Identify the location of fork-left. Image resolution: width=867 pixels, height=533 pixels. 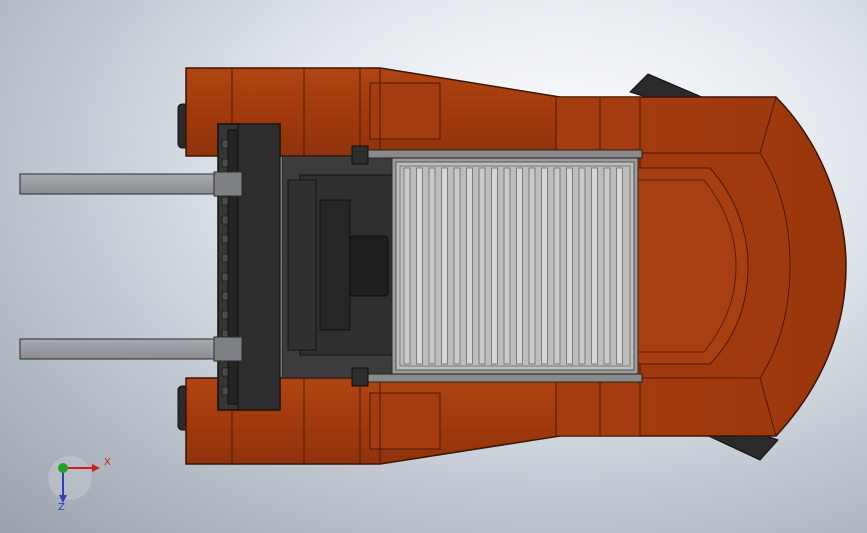
(131, 184).